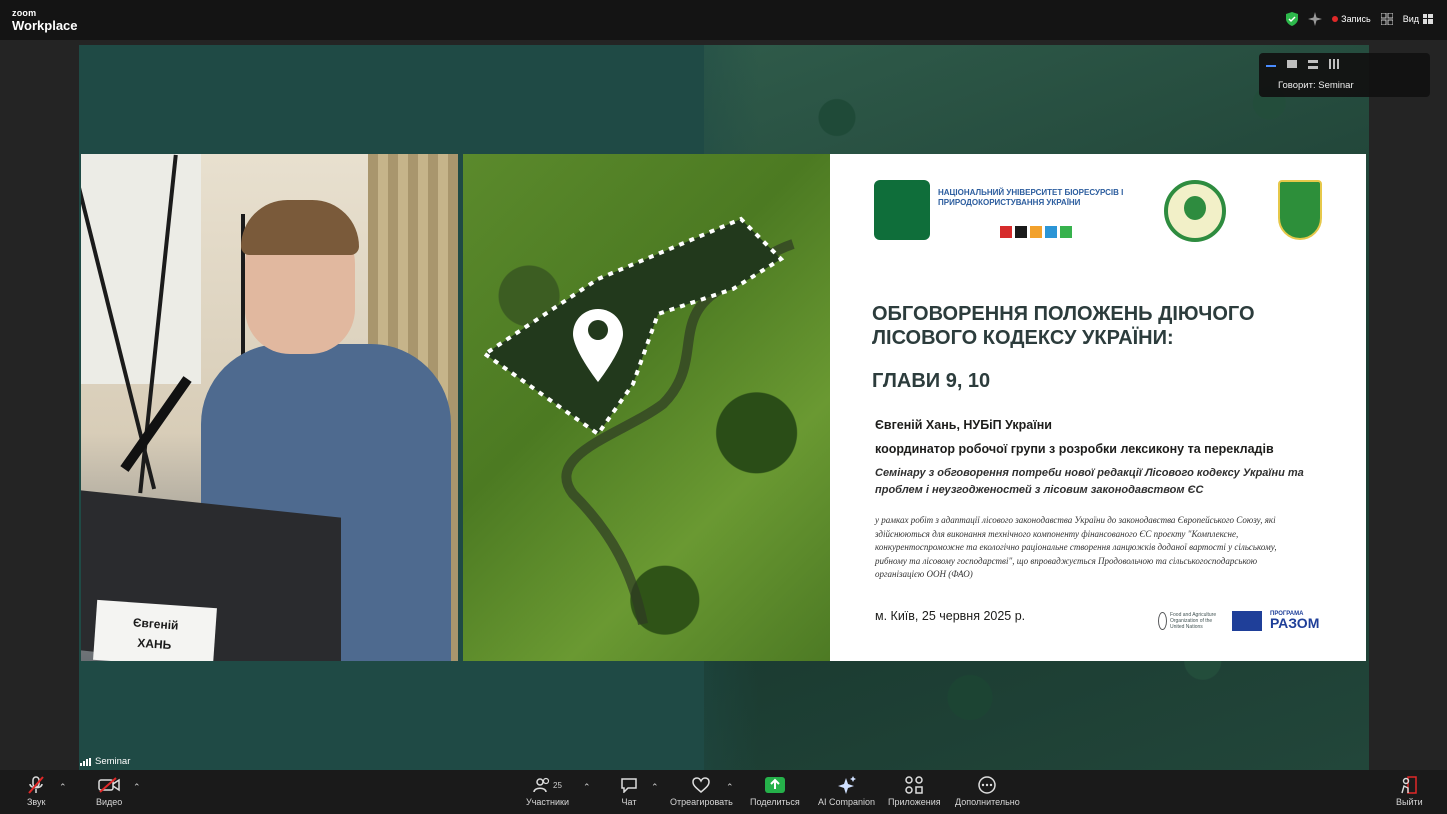 This screenshot has width=1447, height=814. What do you see at coordinates (36, 802) in the screenshot?
I see `audio-label: Звук` at bounding box center [36, 802].